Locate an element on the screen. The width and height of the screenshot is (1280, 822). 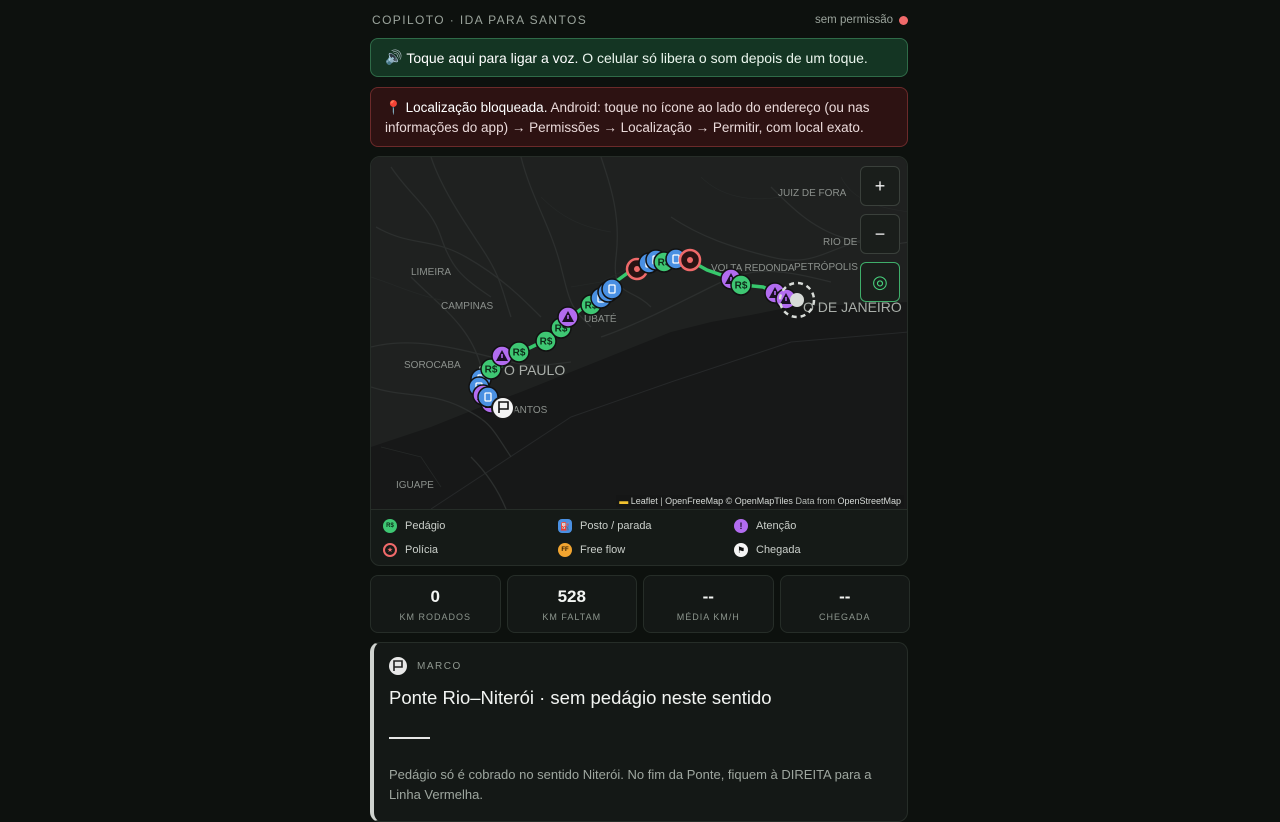
map-label-limeira: LIMEIRA is located at coordinates (431, 272).